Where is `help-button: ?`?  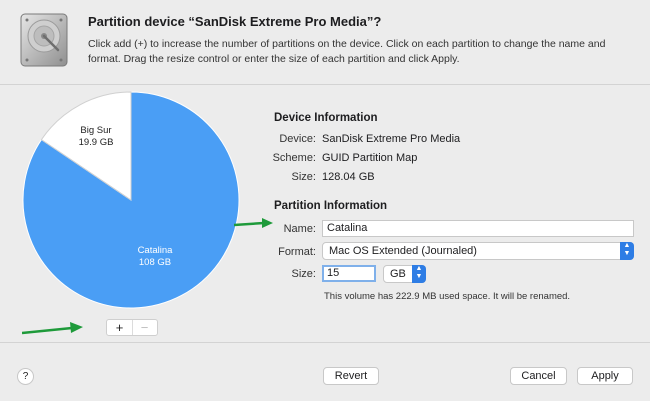
help-button: ? is located at coordinates (25, 376).